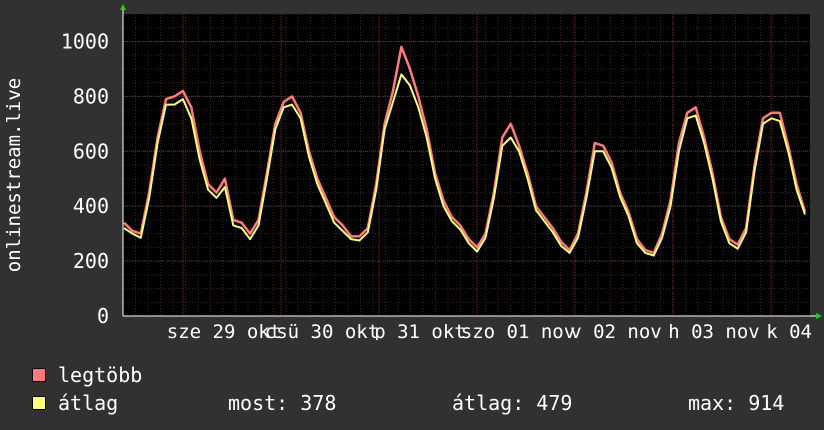 Image resolution: width=824 pixels, height=430 pixels. Describe the element at coordinates (819, 316) in the screenshot. I see `x-axis-arrow` at that location.